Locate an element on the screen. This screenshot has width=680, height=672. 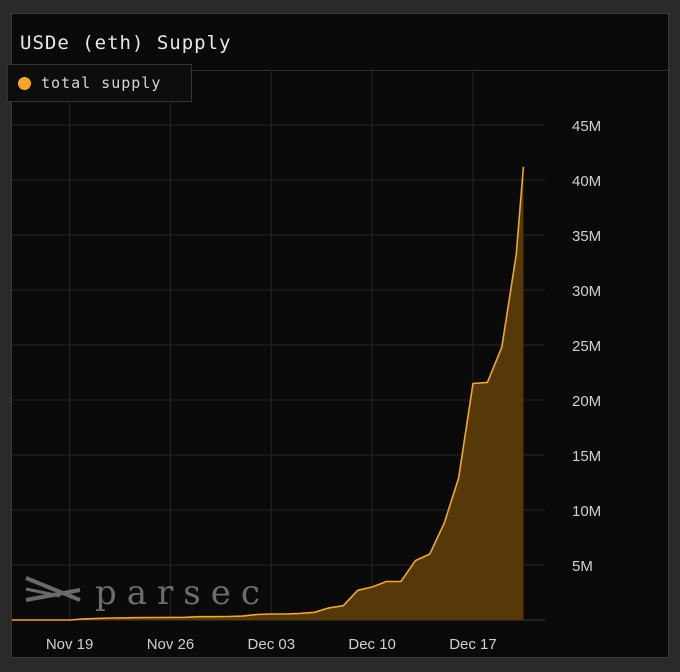
y-tick-label: 40M is located at coordinates (586, 181).